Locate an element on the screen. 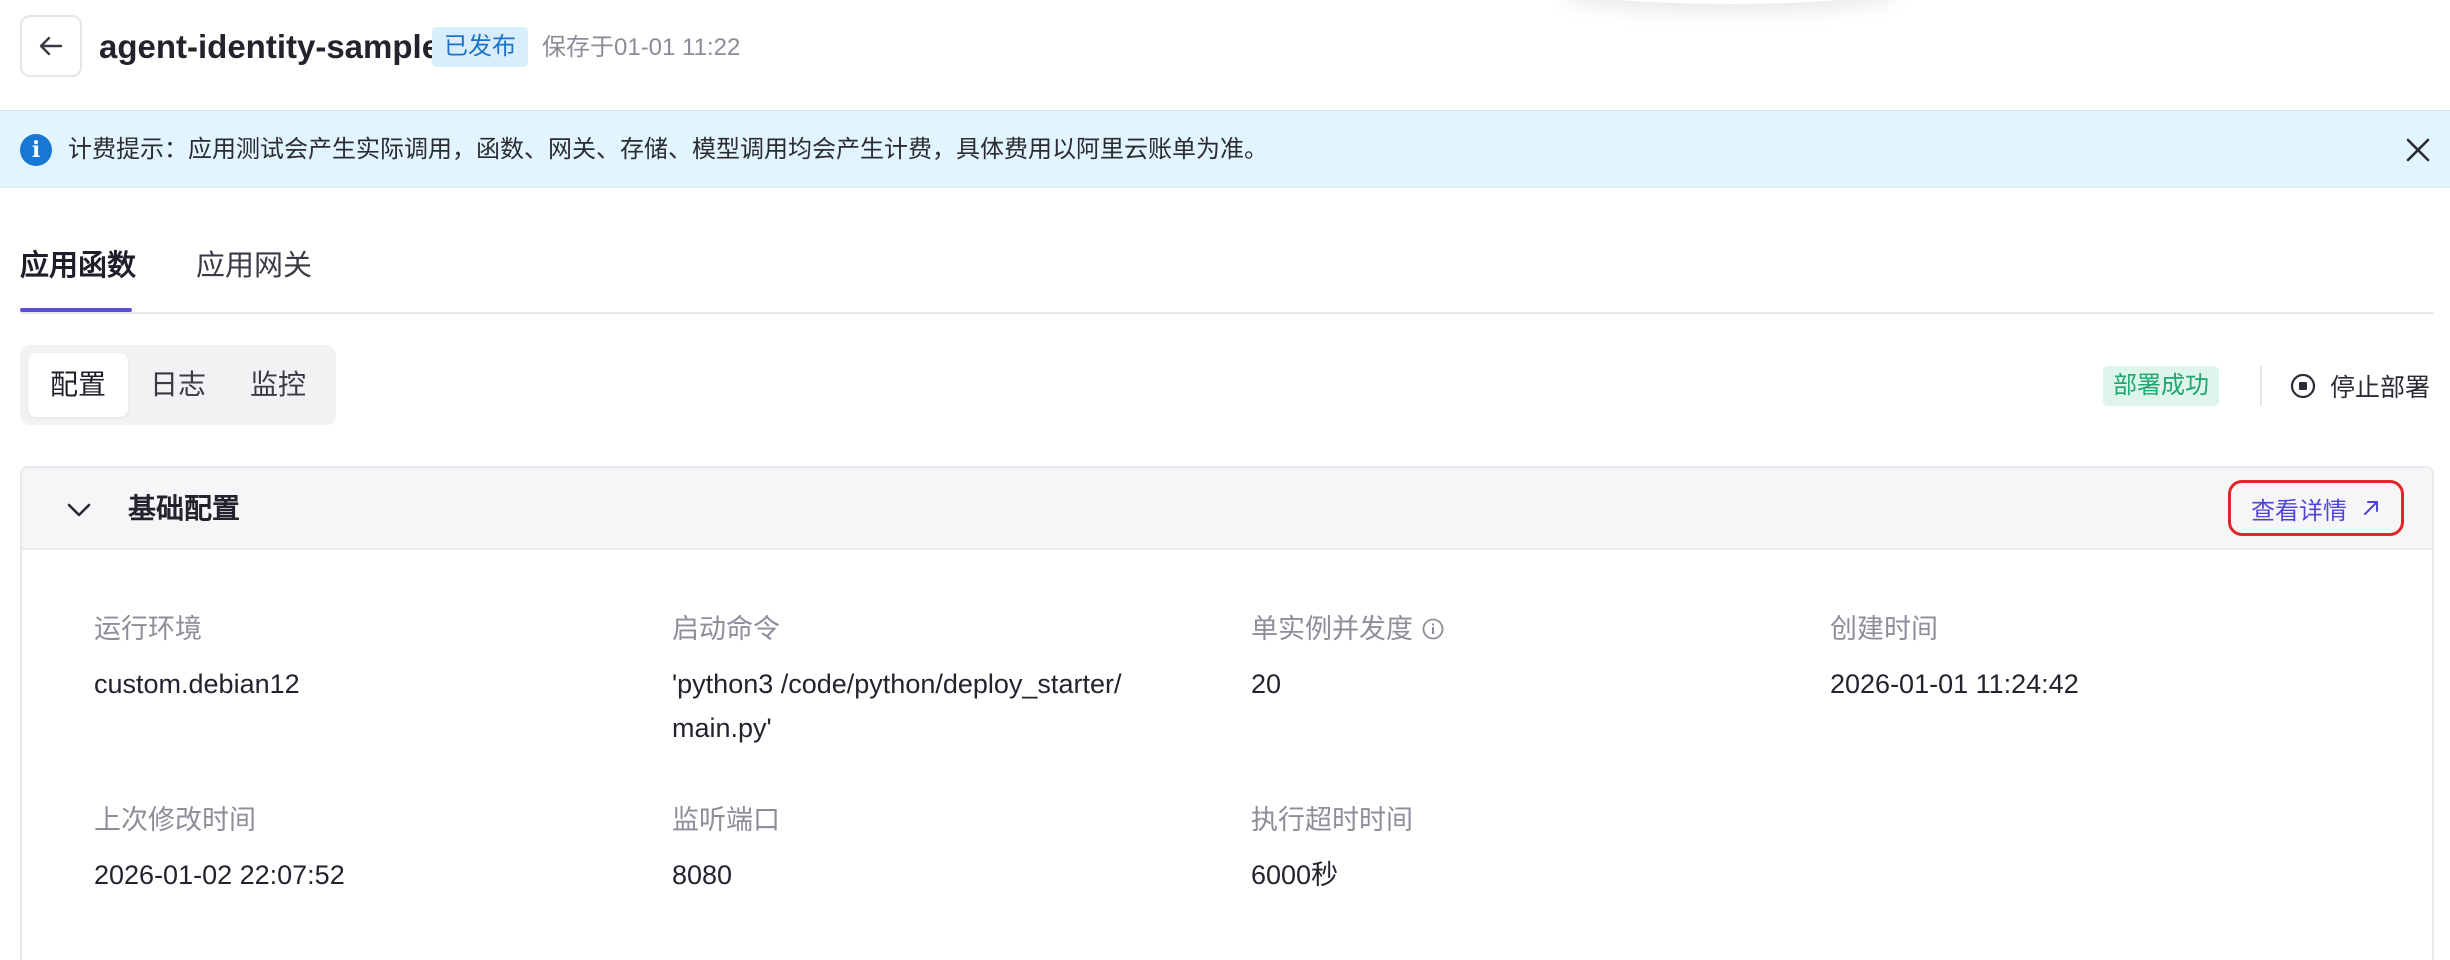 Image resolution: width=2450 pixels, height=960 pixels. back-button is located at coordinates (51, 46).